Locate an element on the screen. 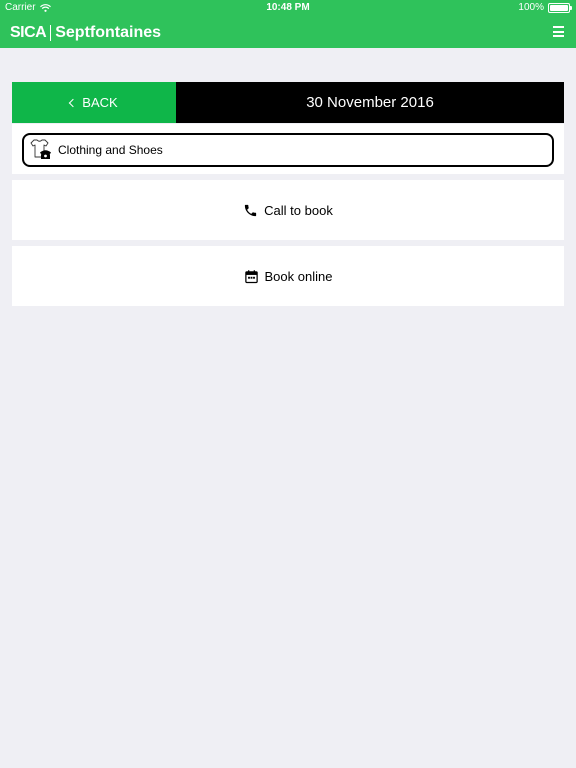 Image resolution: width=576 pixels, height=768 pixels. category-container: Clothing and Shoes is located at coordinates (288, 149).